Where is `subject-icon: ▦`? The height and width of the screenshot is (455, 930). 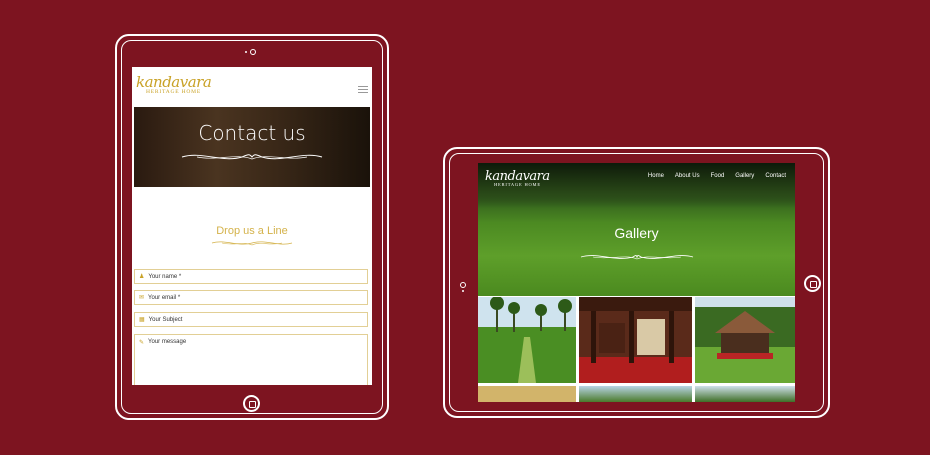 subject-icon: ▦ is located at coordinates (142, 320).